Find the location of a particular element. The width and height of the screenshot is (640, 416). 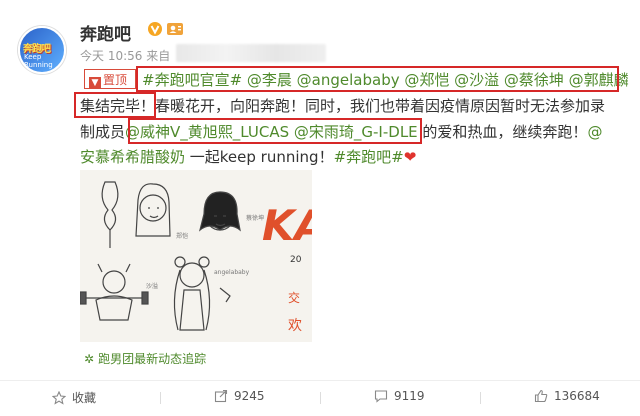

blurred-source is located at coordinates (251, 53).